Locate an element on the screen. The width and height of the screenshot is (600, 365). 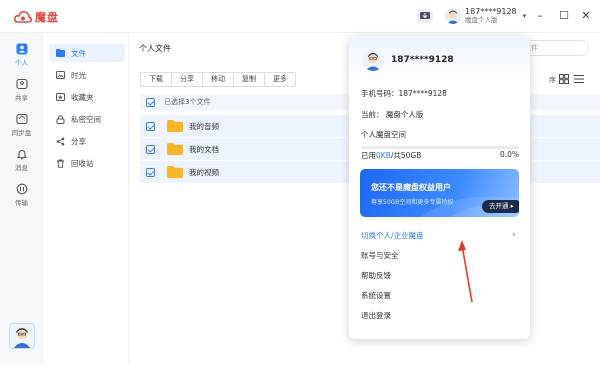
storage-used: 已用0KB/共50GB is located at coordinates (391, 155).